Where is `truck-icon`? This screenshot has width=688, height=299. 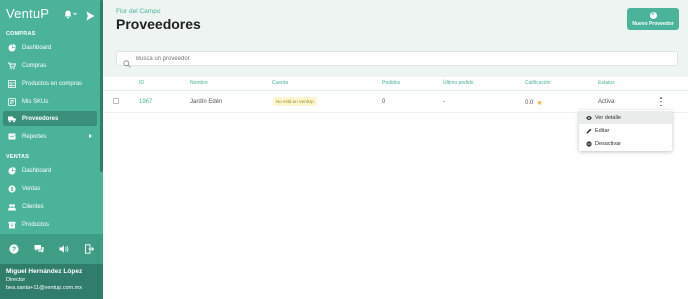
truck-icon is located at coordinates (12, 119).